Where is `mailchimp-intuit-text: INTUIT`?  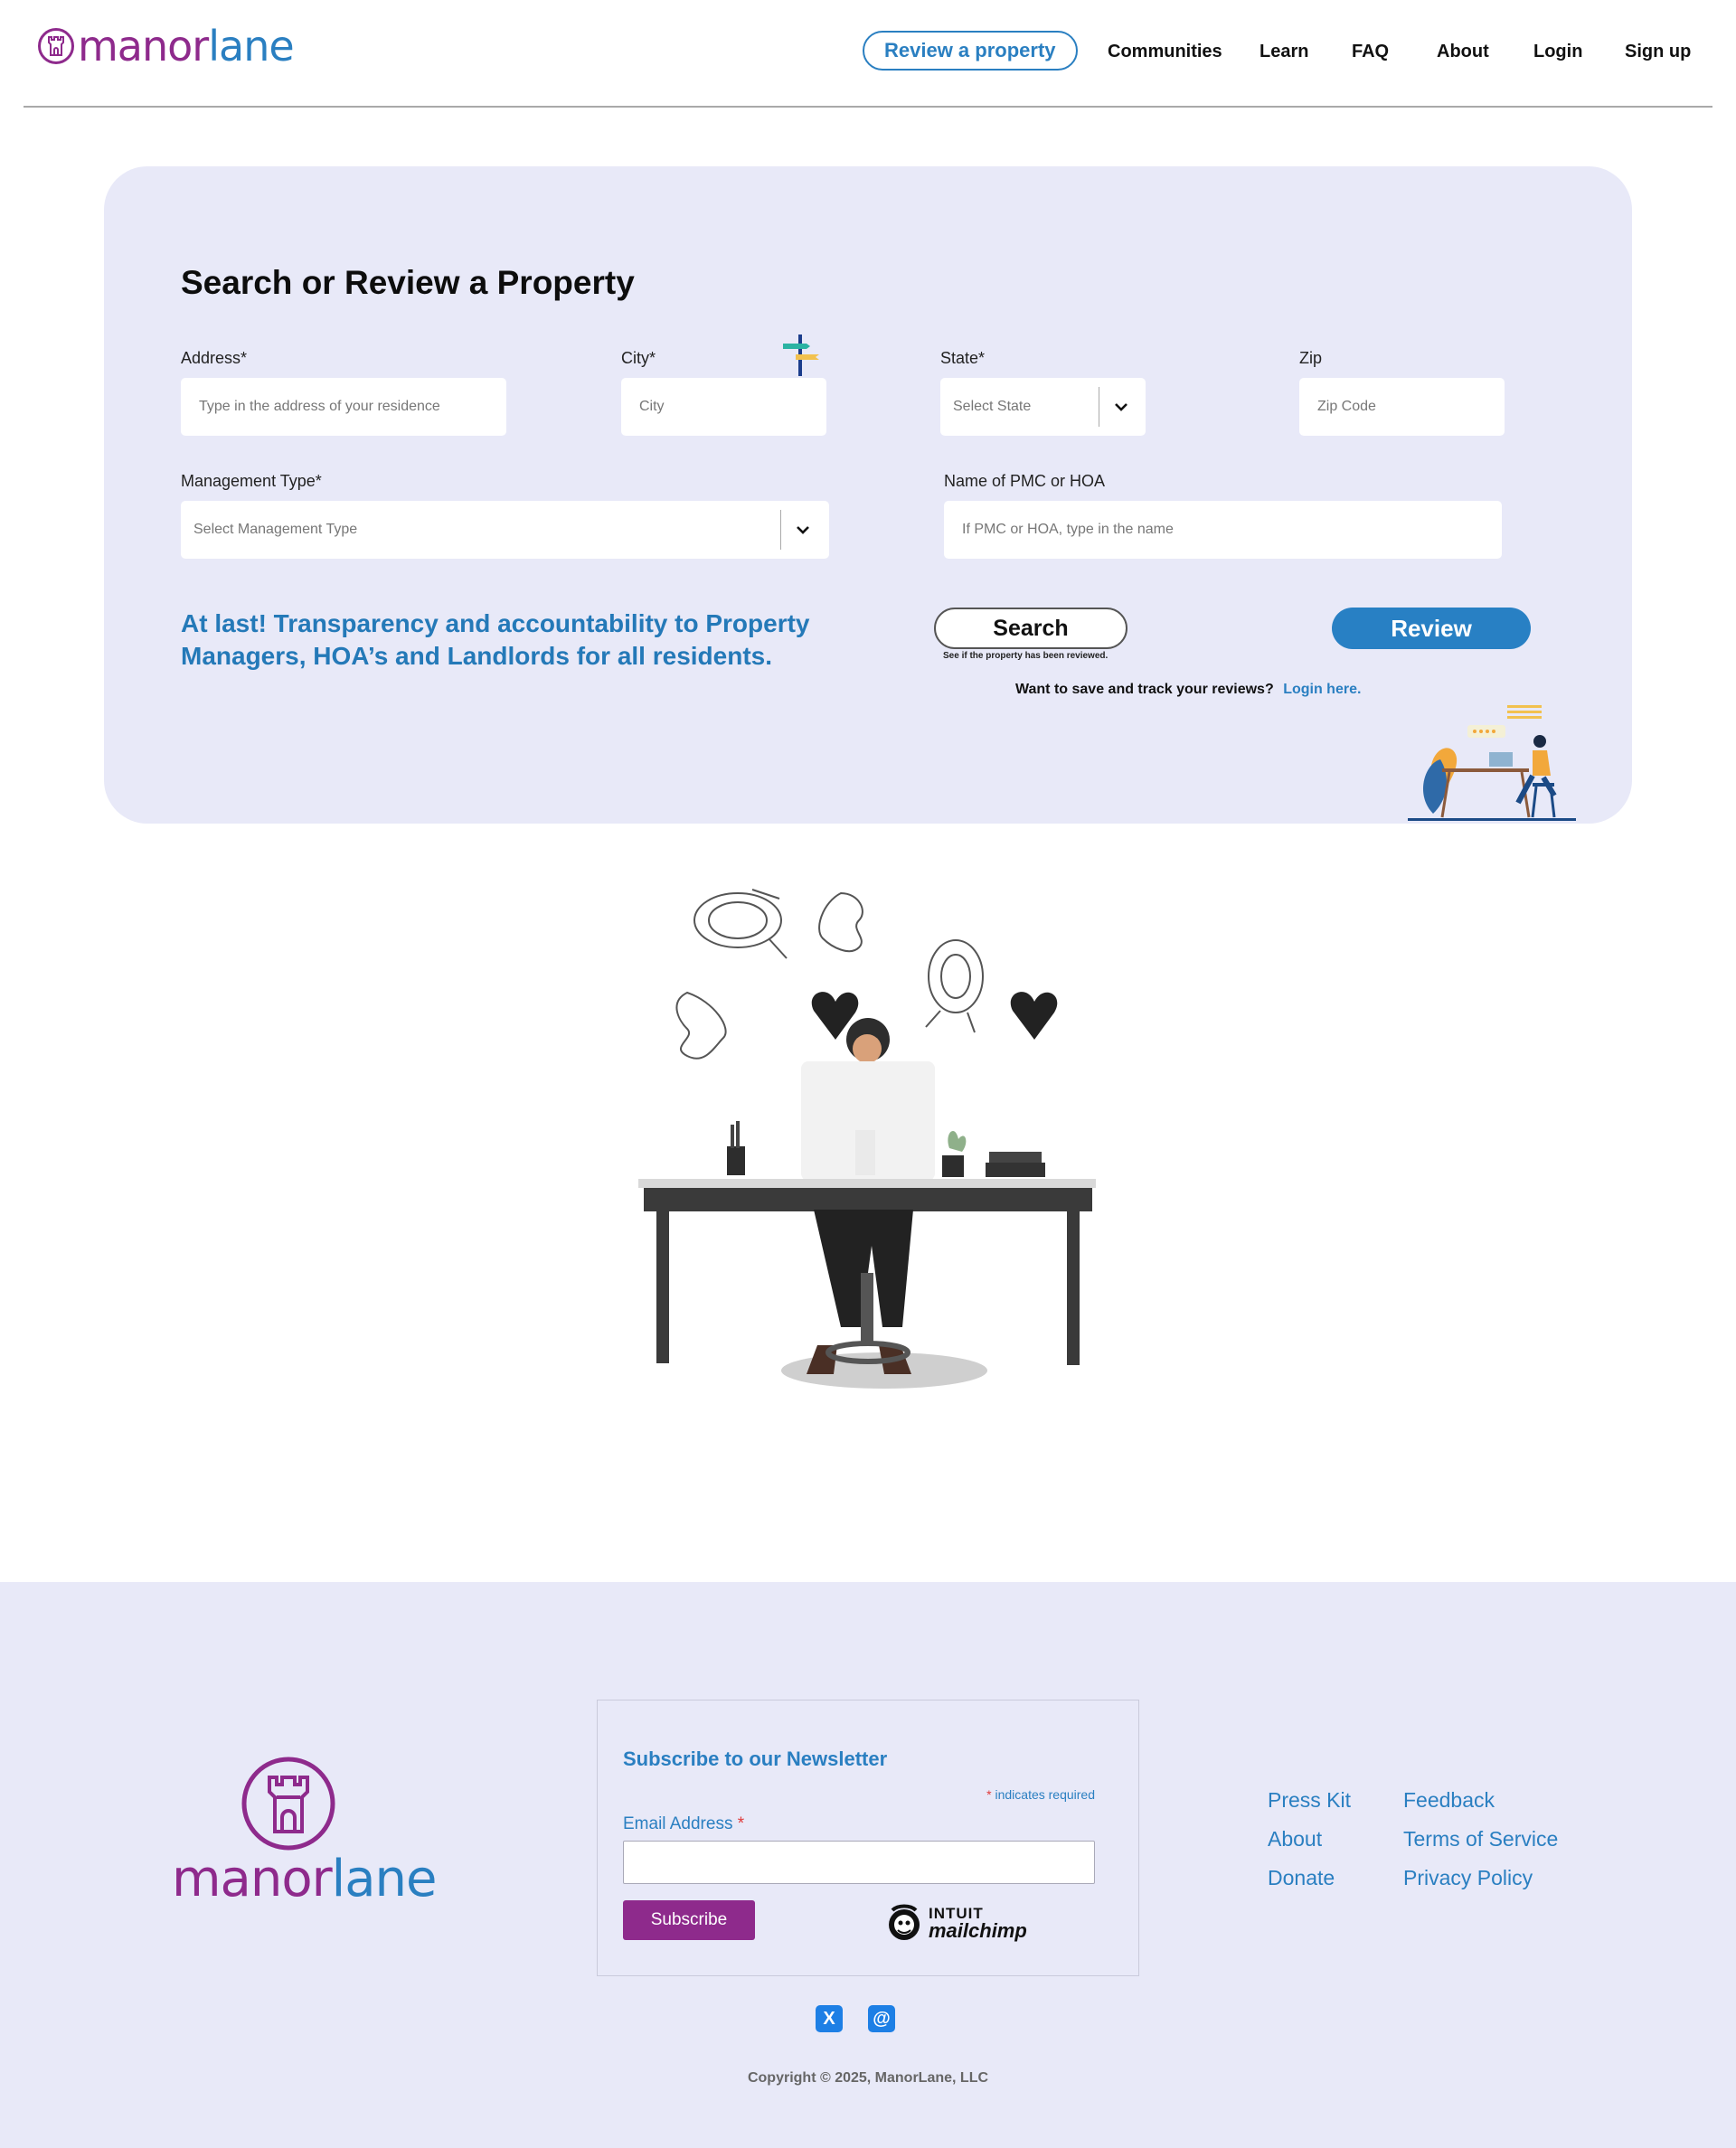 mailchimp-intuit-text: INTUIT is located at coordinates (957, 1913).